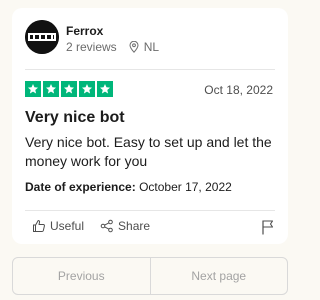 The width and height of the screenshot is (320, 300). I want to click on thumbs-up-icon, so click(39, 226).